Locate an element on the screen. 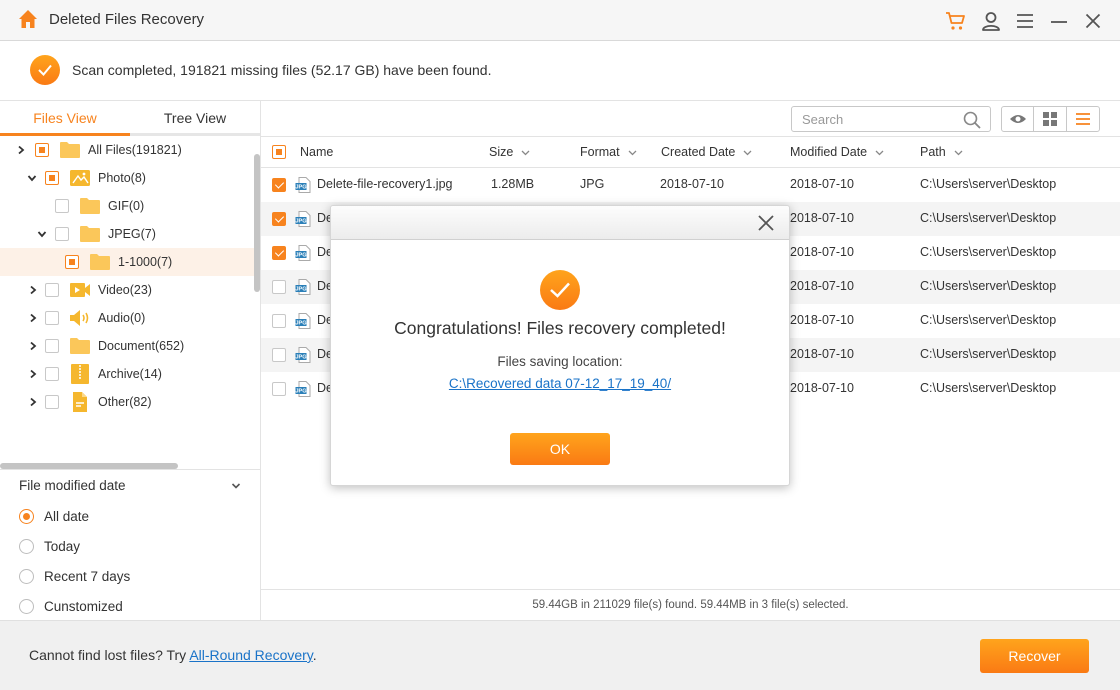 The width and height of the screenshot is (1120, 690). column-path: Path is located at coordinates (941, 152).